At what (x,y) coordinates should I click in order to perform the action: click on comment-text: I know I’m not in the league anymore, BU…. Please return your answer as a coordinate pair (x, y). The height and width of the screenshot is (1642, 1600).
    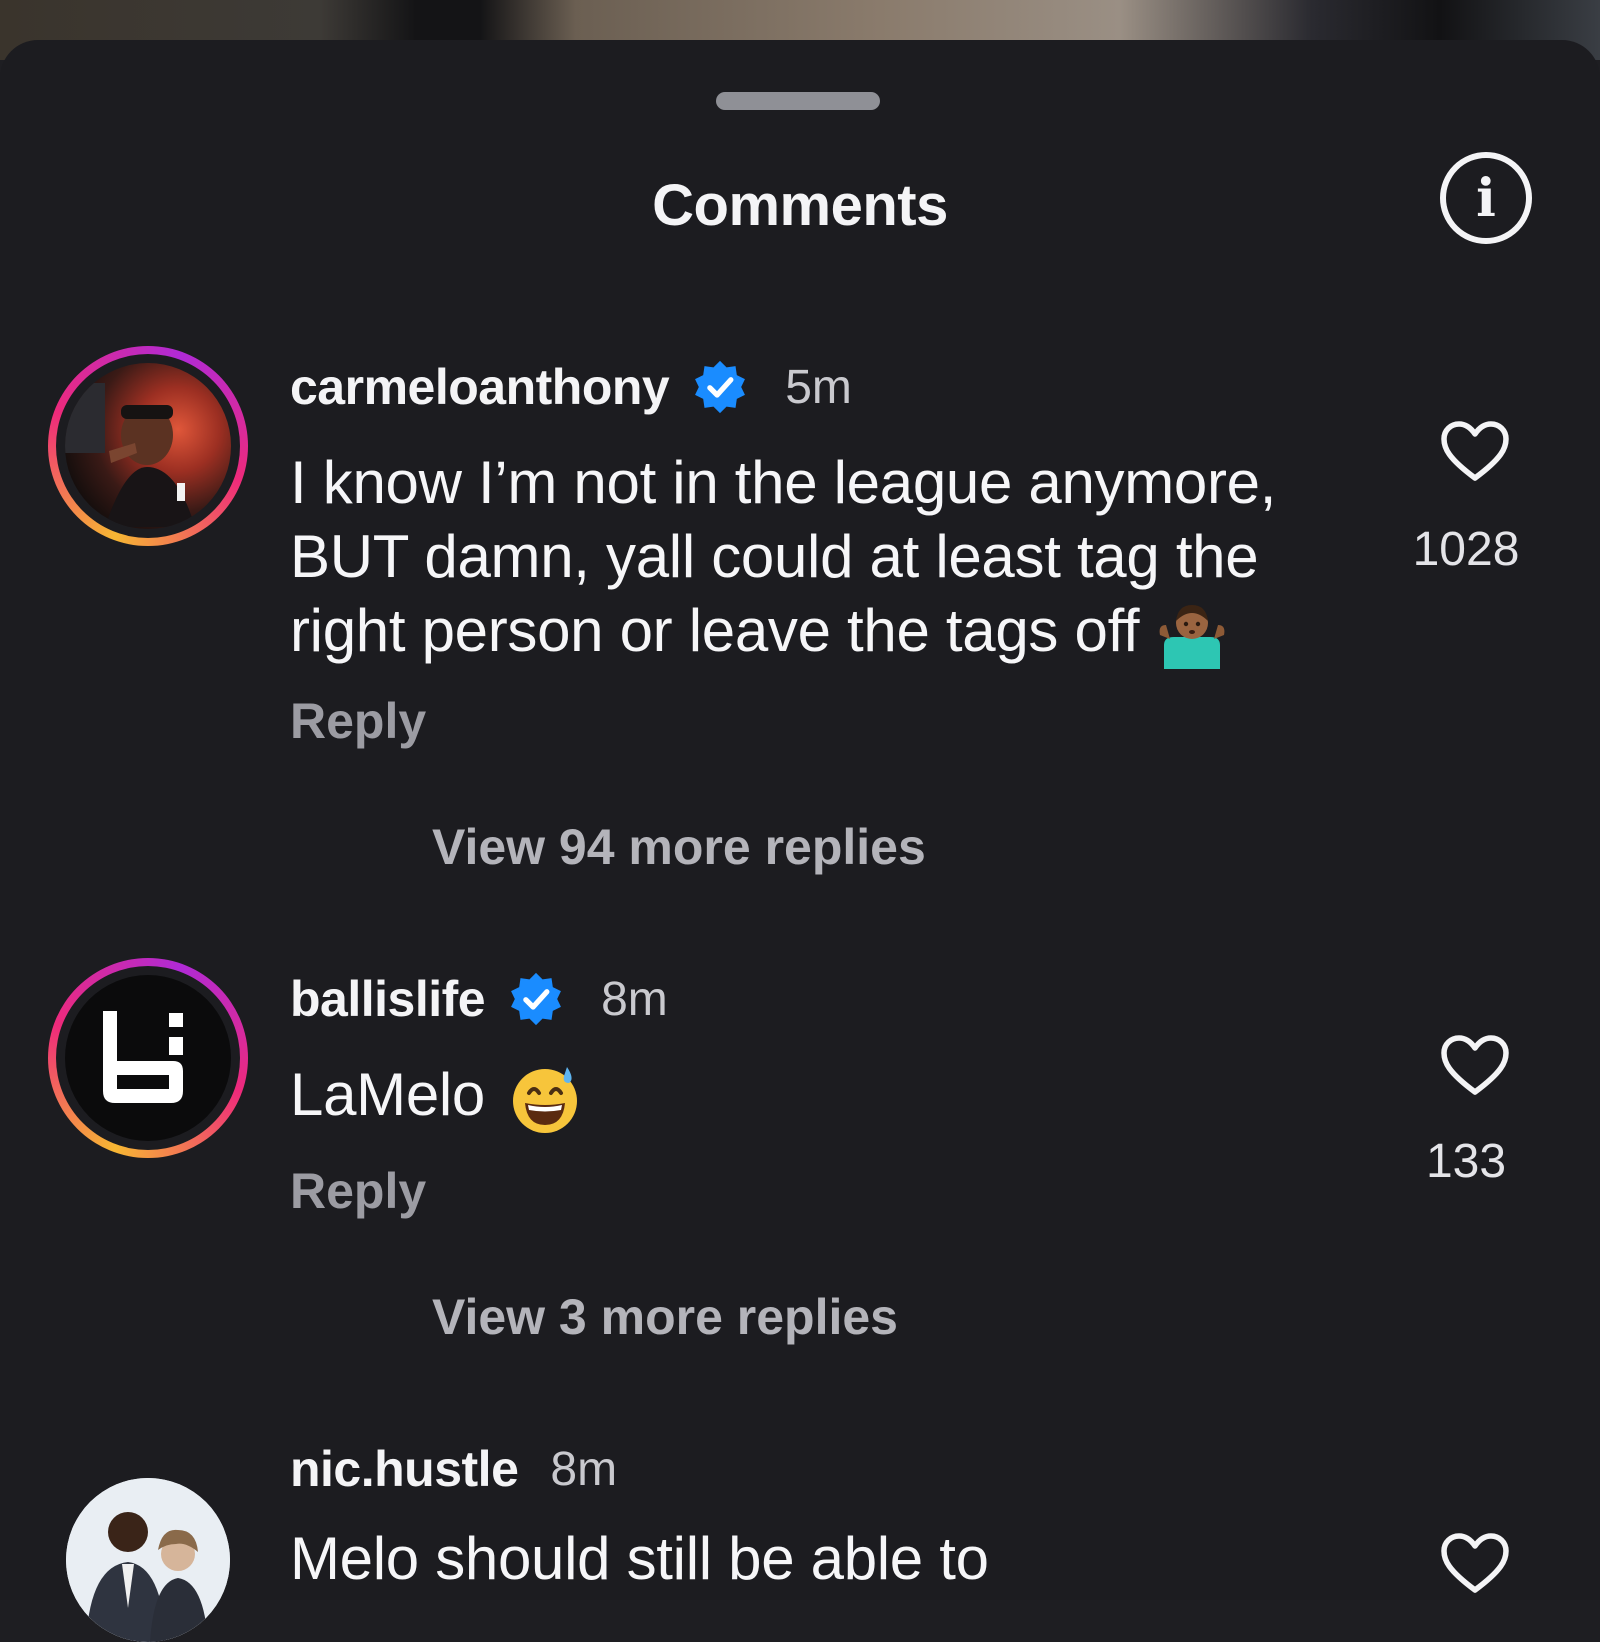
    Looking at the image, I should click on (783, 556).